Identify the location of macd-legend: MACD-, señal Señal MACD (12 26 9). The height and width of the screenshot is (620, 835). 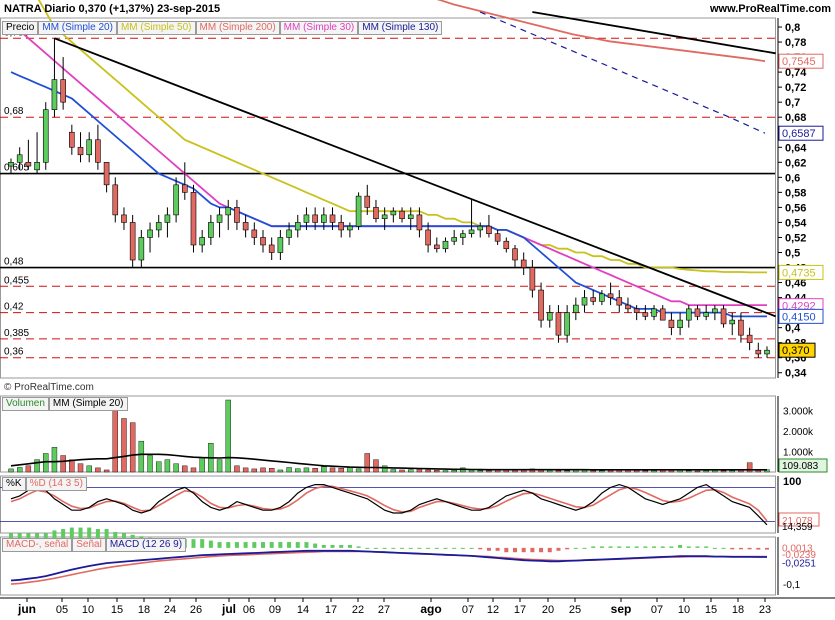
(94, 545).